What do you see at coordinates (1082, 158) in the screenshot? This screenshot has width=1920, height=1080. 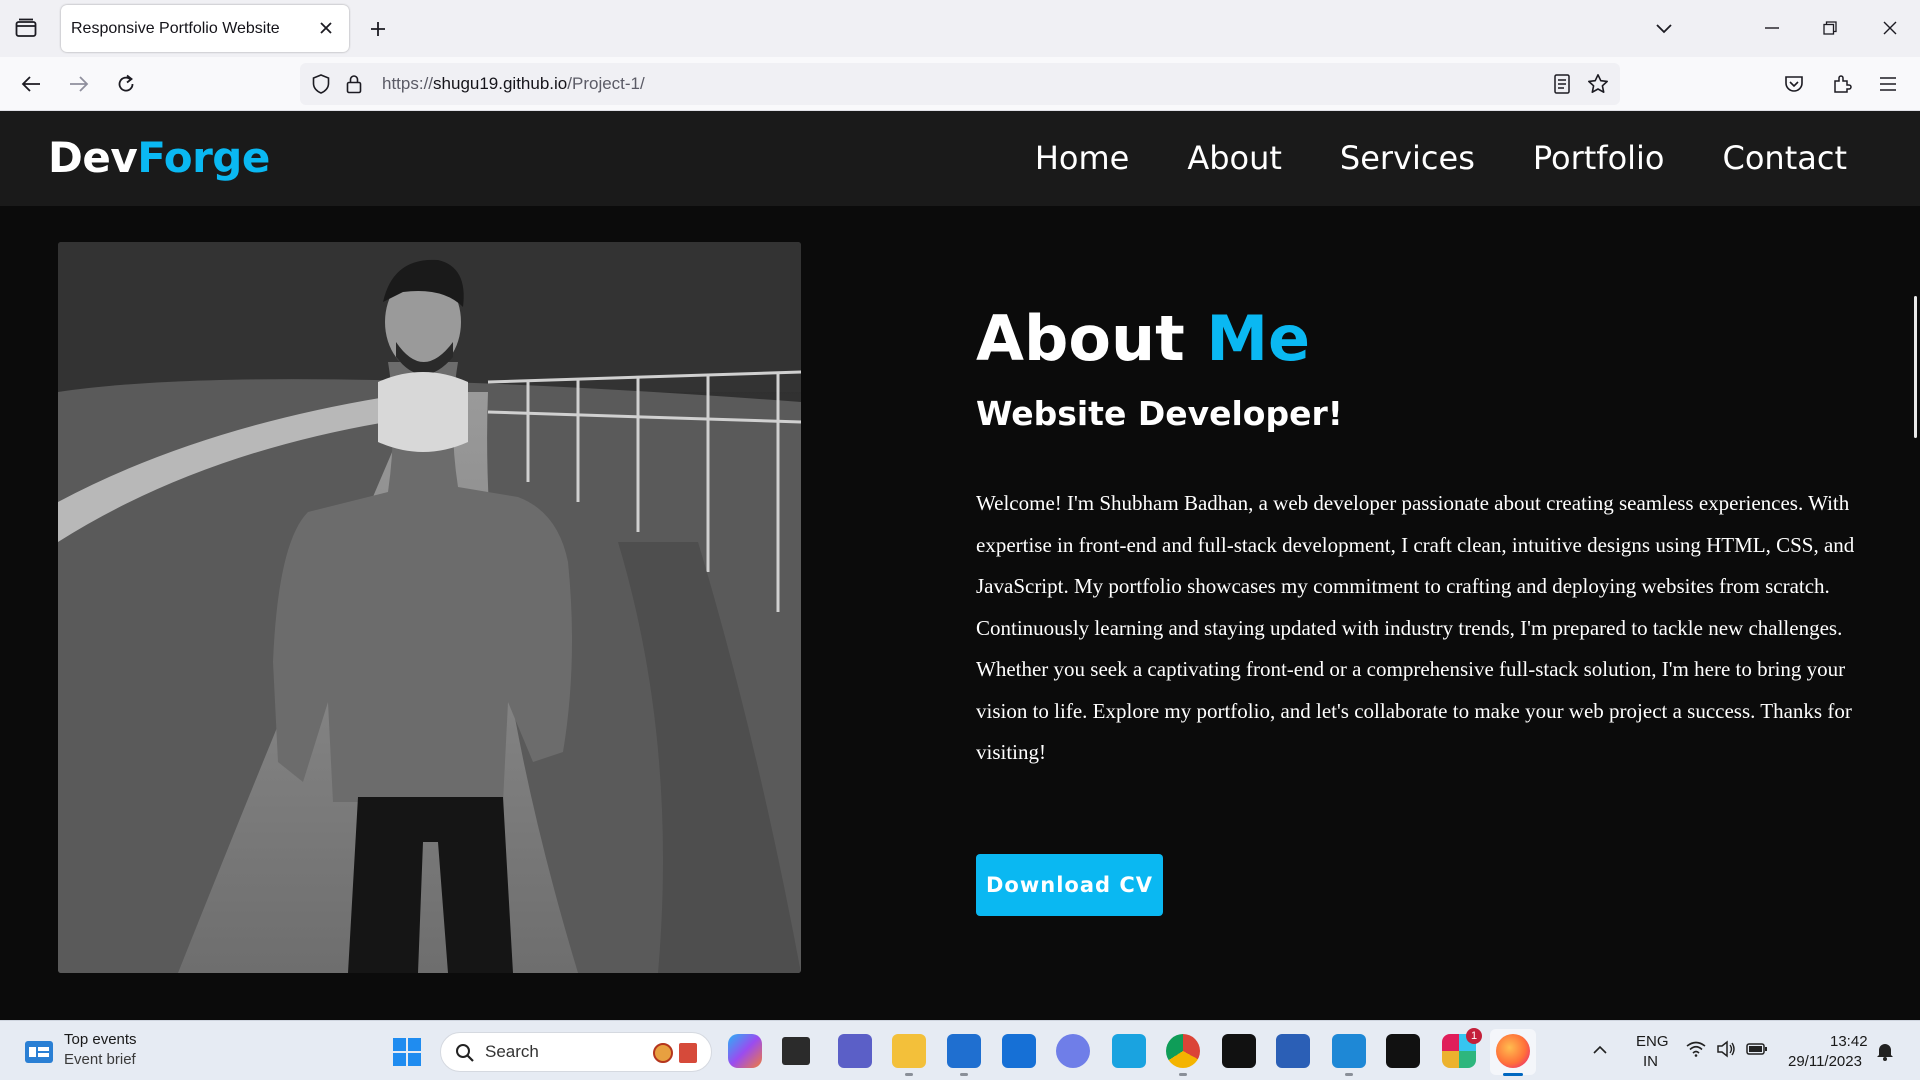 I see `nav-link-home: Home` at bounding box center [1082, 158].